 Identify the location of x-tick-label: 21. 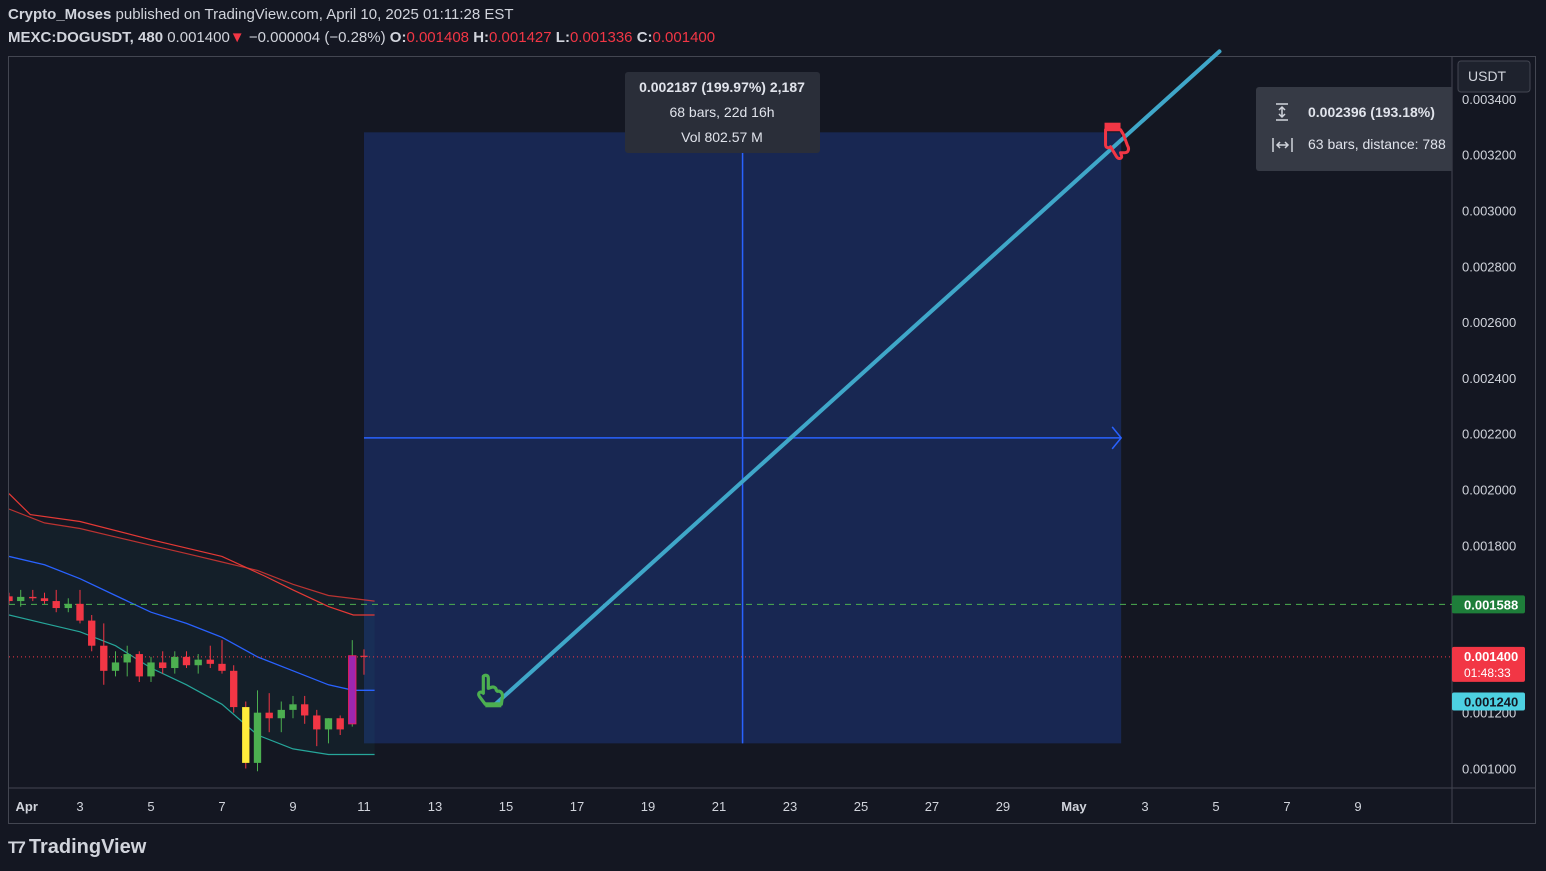
(719, 806).